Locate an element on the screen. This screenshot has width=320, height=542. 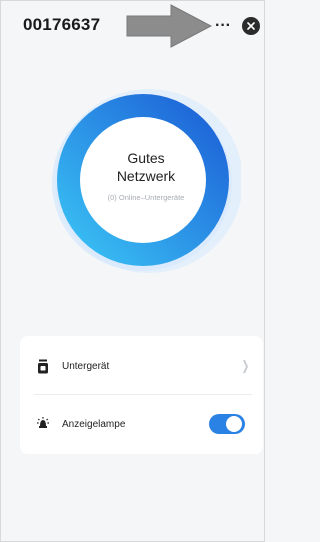
toggle-knob is located at coordinates (234, 424).